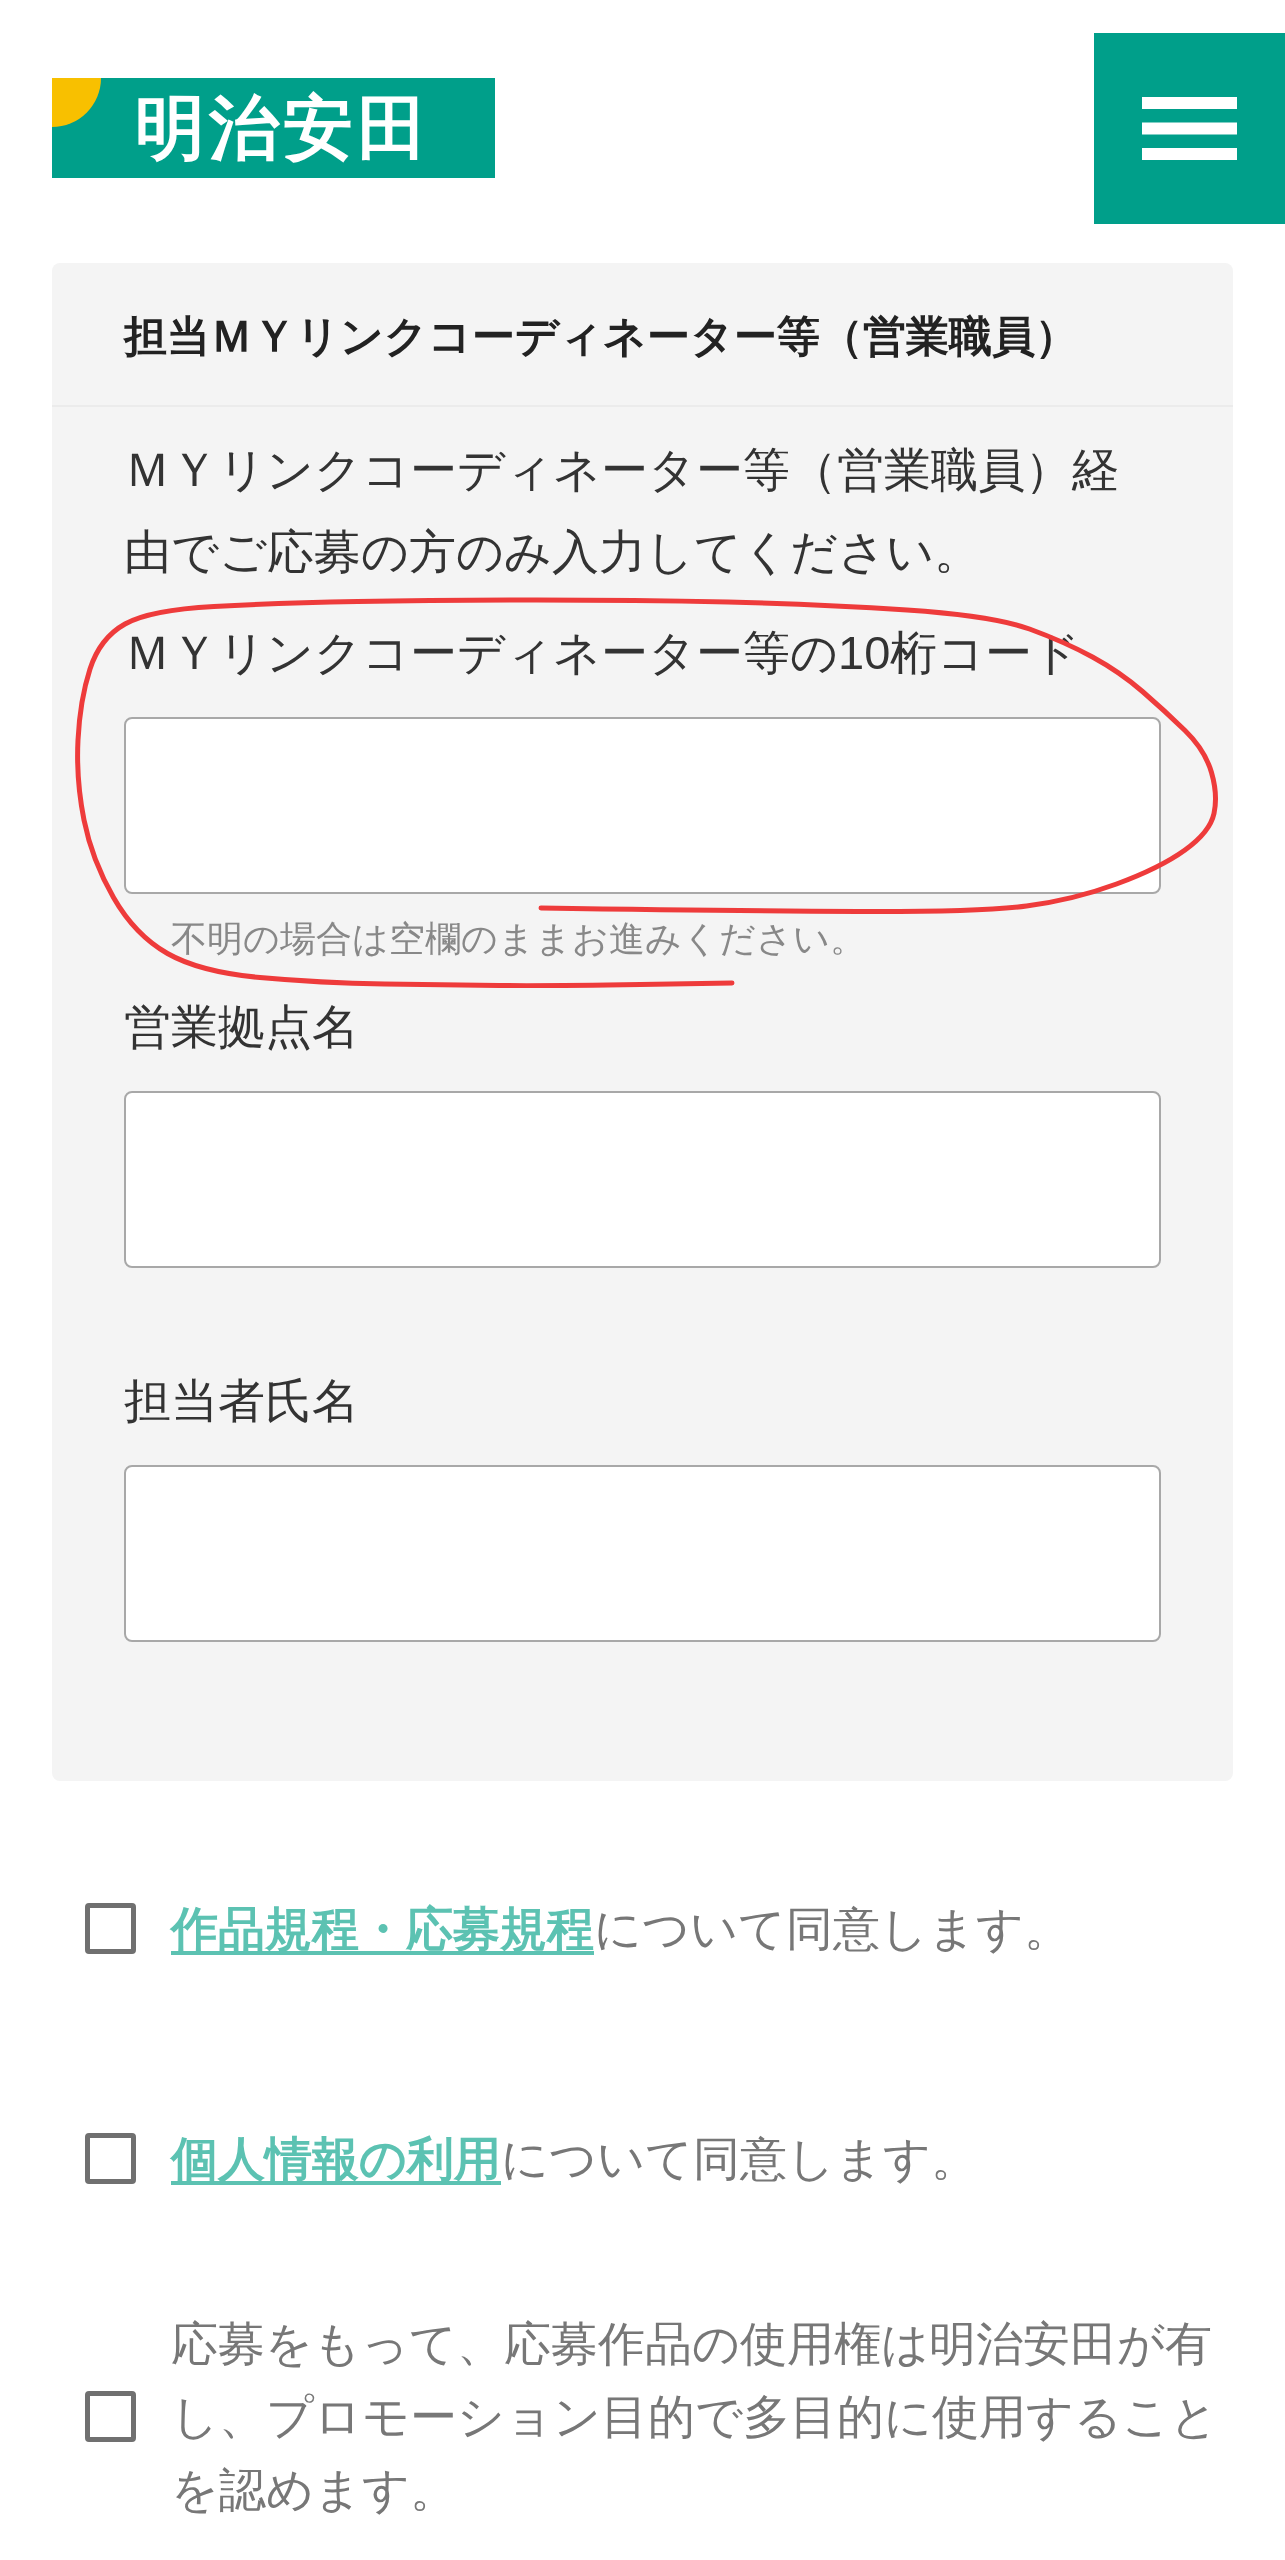 The height and width of the screenshot is (2560, 1285). I want to click on terms-link: 作品規程・応募規程, so click(382, 1928).